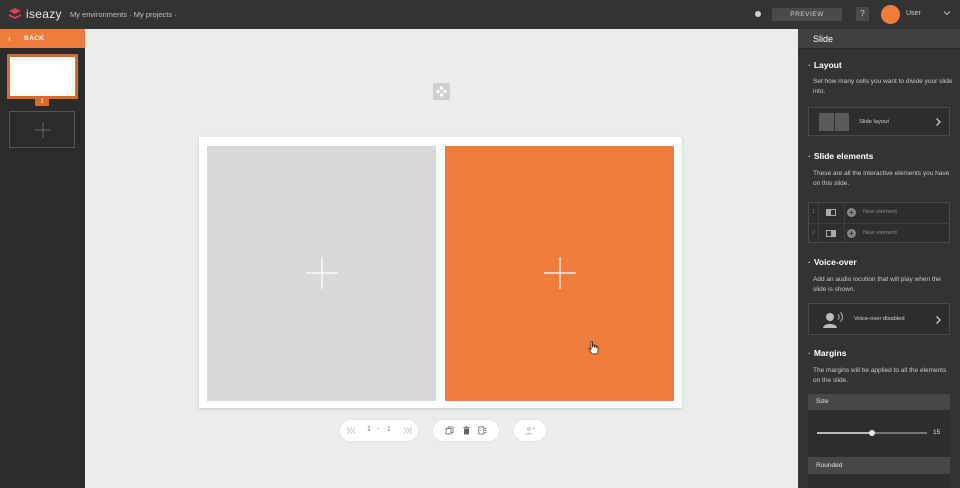 The image size is (960, 488). What do you see at coordinates (44, 14) in the screenshot?
I see `logo-text: iseazy` at bounding box center [44, 14].